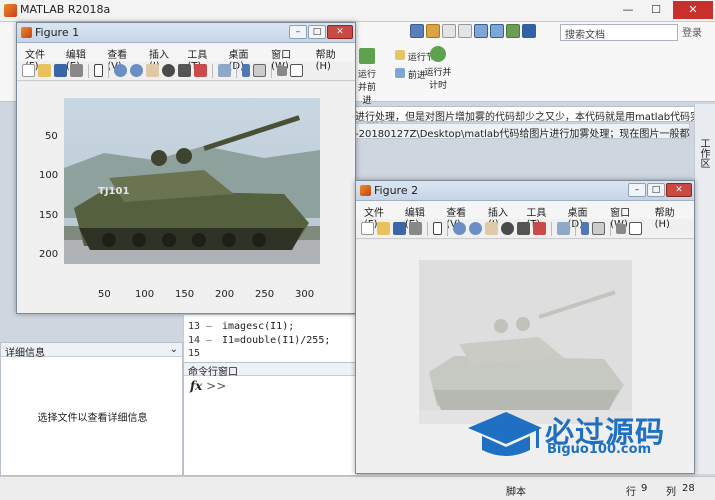 The image size is (715, 500). Describe the element at coordinates (49, 215) in the screenshot. I see `y-tick-label: 150` at that location.